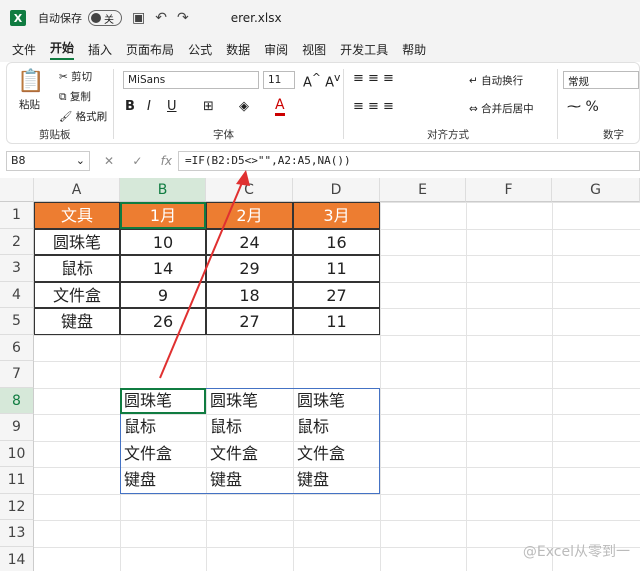  Describe the element at coordinates (576, 552) in the screenshot. I see `watermark: @Excel从零到一` at that location.